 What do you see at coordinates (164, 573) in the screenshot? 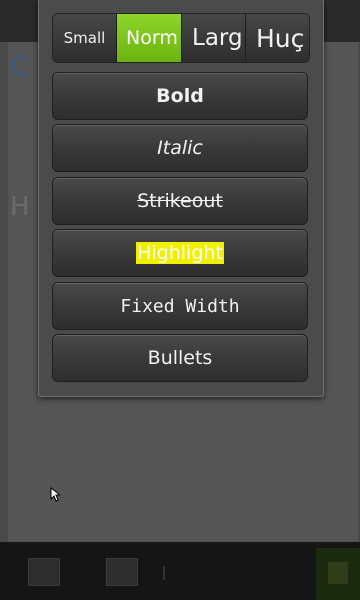
I see `background-separator` at bounding box center [164, 573].